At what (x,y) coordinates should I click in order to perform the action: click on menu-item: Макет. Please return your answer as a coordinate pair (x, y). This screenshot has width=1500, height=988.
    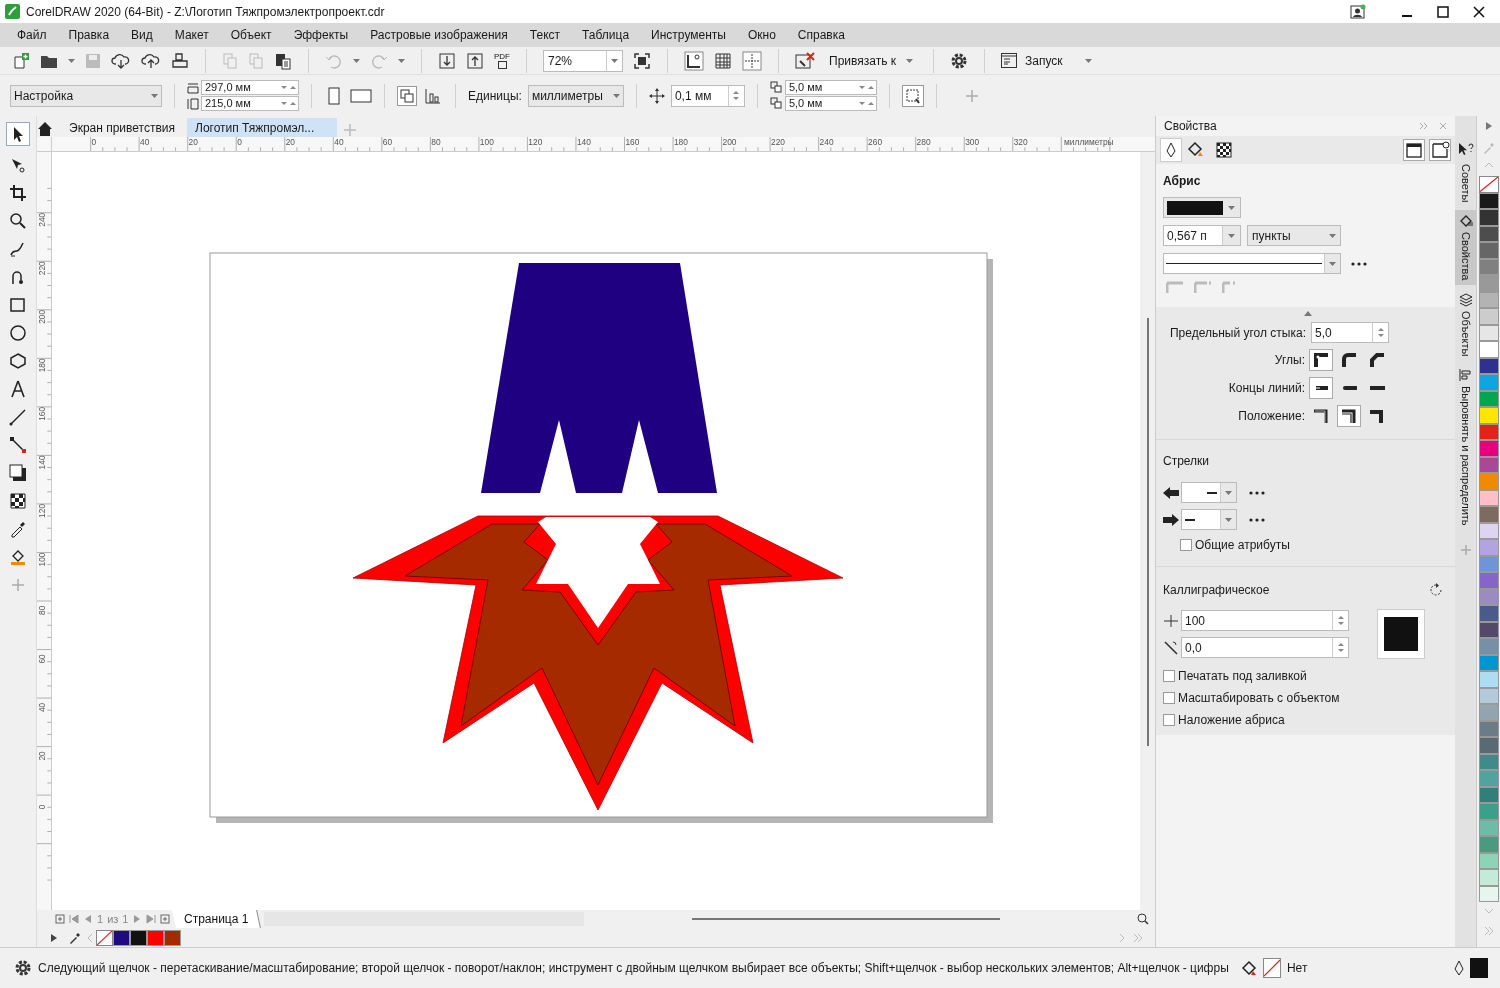
    Looking at the image, I should click on (191, 35).